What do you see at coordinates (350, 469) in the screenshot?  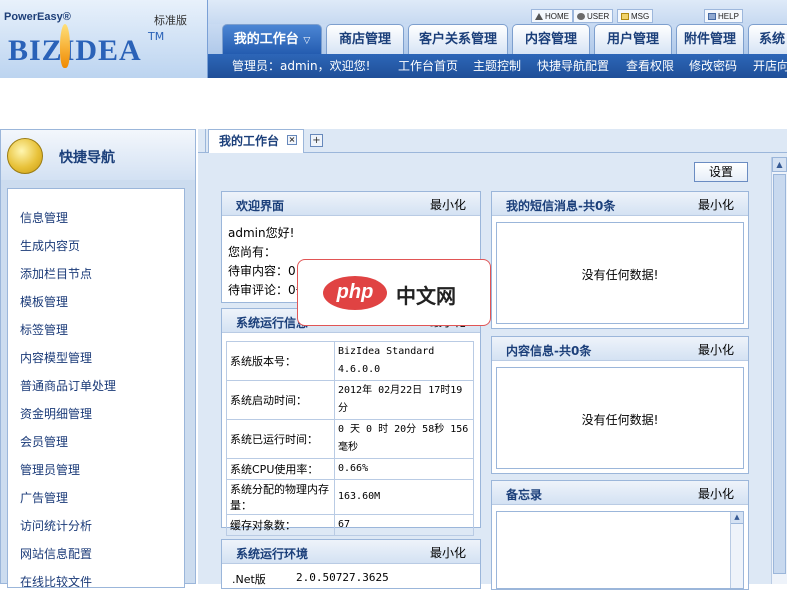 I see `table-row: 系统CPU使用率： 0.66%` at bounding box center [350, 469].